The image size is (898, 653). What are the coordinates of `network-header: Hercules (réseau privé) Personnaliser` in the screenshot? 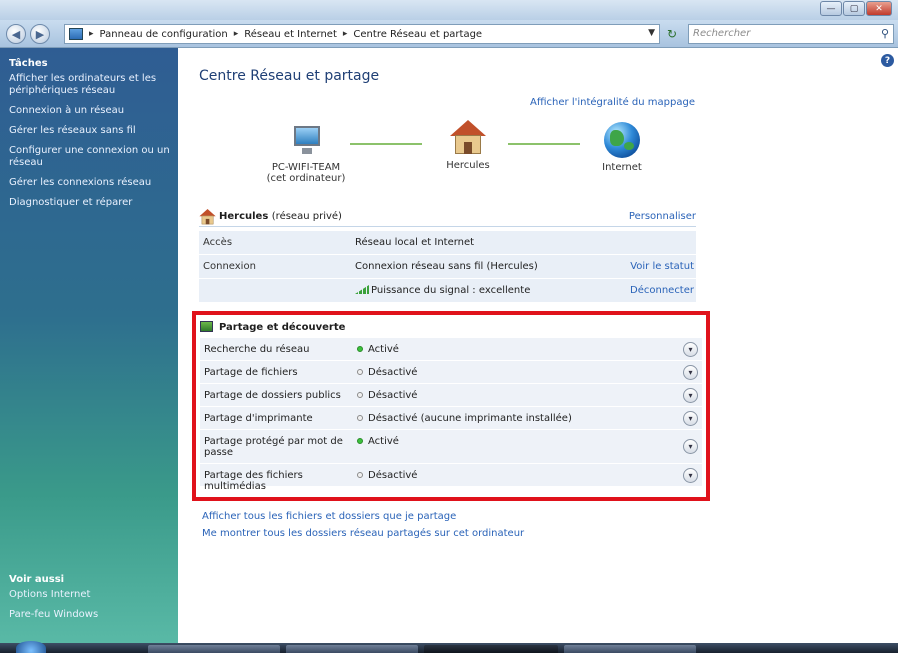 It's located at (447, 218).